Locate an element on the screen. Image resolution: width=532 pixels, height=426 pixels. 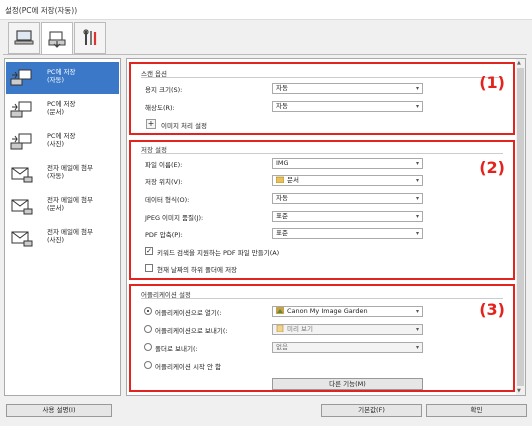
sidebar-item-save-document: PC에 저장 (문서) is located at coordinates (62, 110).